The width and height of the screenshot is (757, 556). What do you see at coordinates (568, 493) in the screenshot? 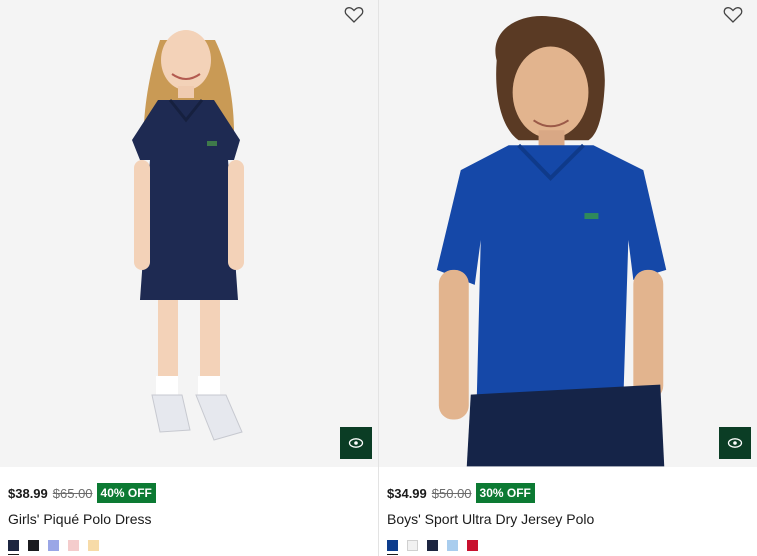
I see `price-row: $34.99 $50.00 30% OFF` at bounding box center [568, 493].